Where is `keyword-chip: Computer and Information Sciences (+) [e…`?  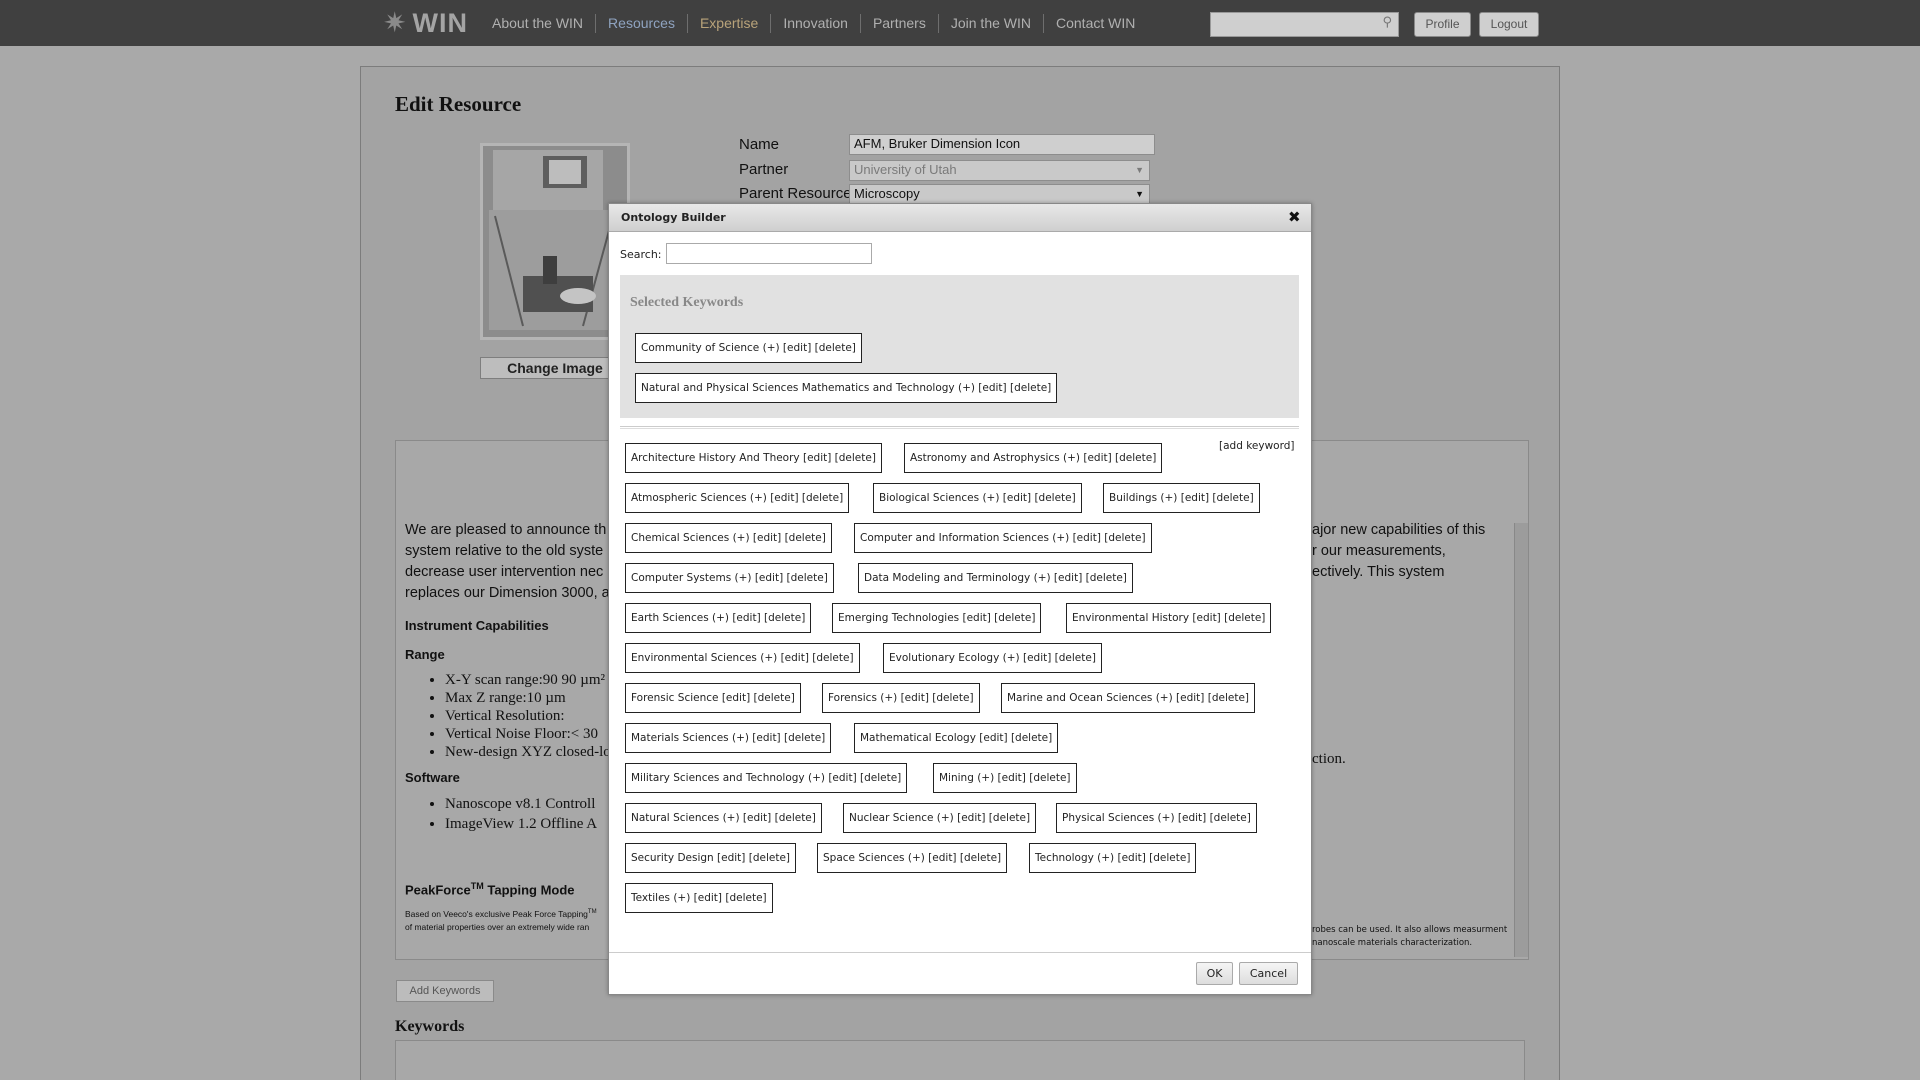 keyword-chip: Computer and Information Sciences (+) [e… is located at coordinates (1003, 538).